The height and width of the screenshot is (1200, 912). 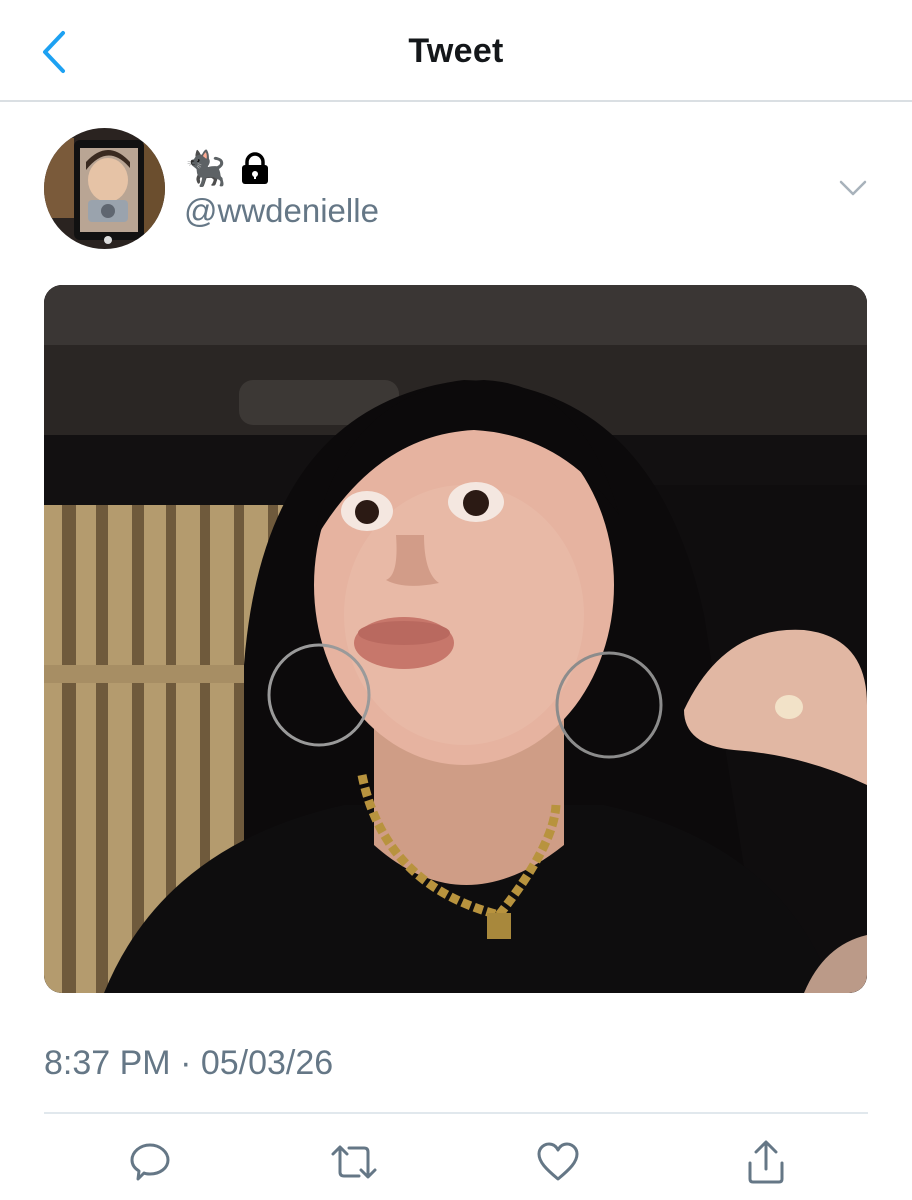 I want to click on retweet-button, so click(x=354, y=1162).